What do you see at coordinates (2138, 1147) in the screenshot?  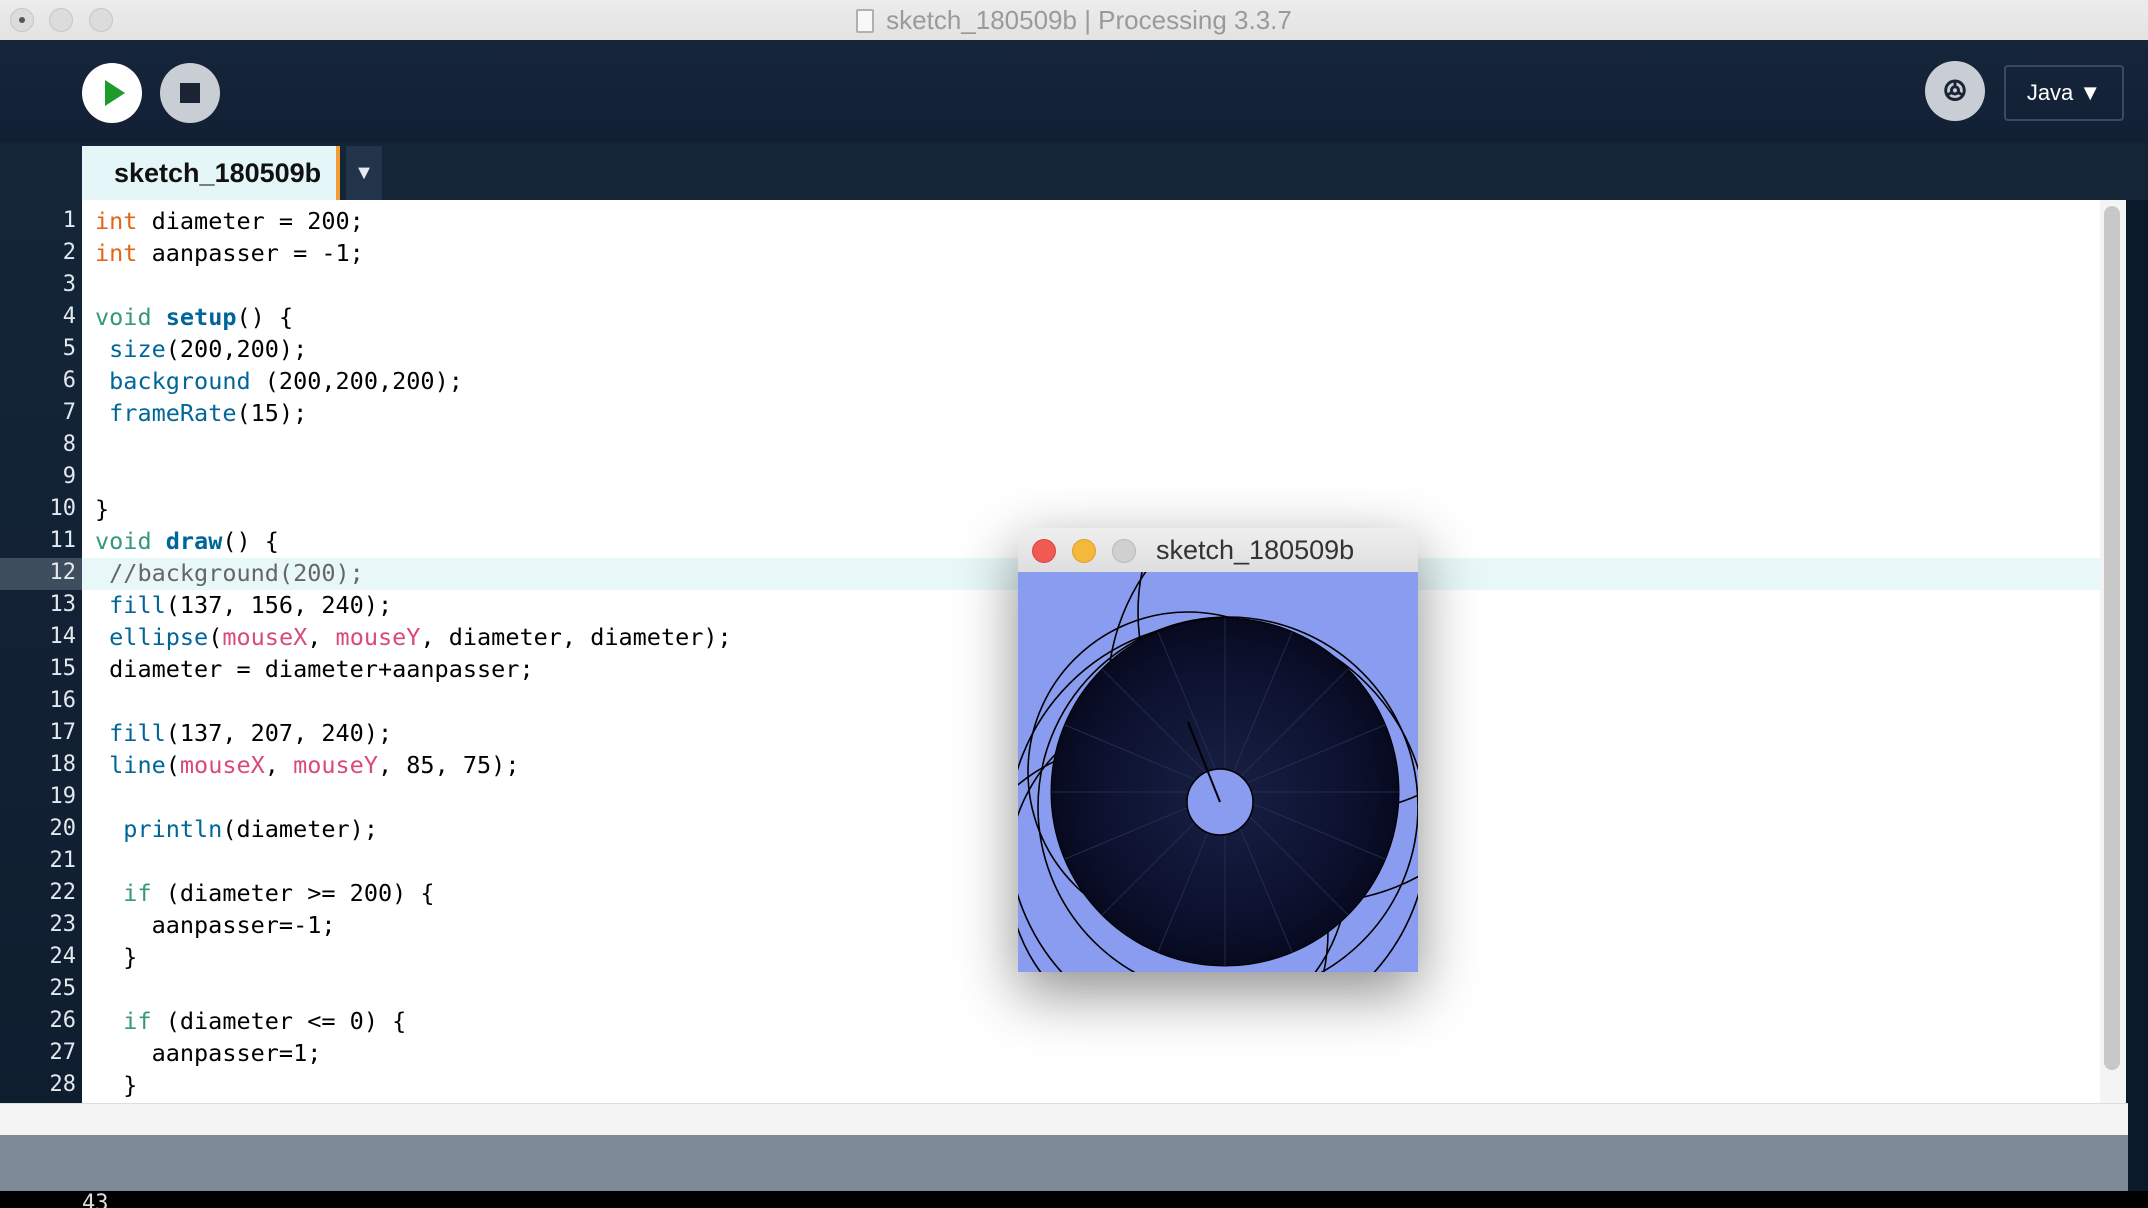 I see `window-edge` at bounding box center [2138, 1147].